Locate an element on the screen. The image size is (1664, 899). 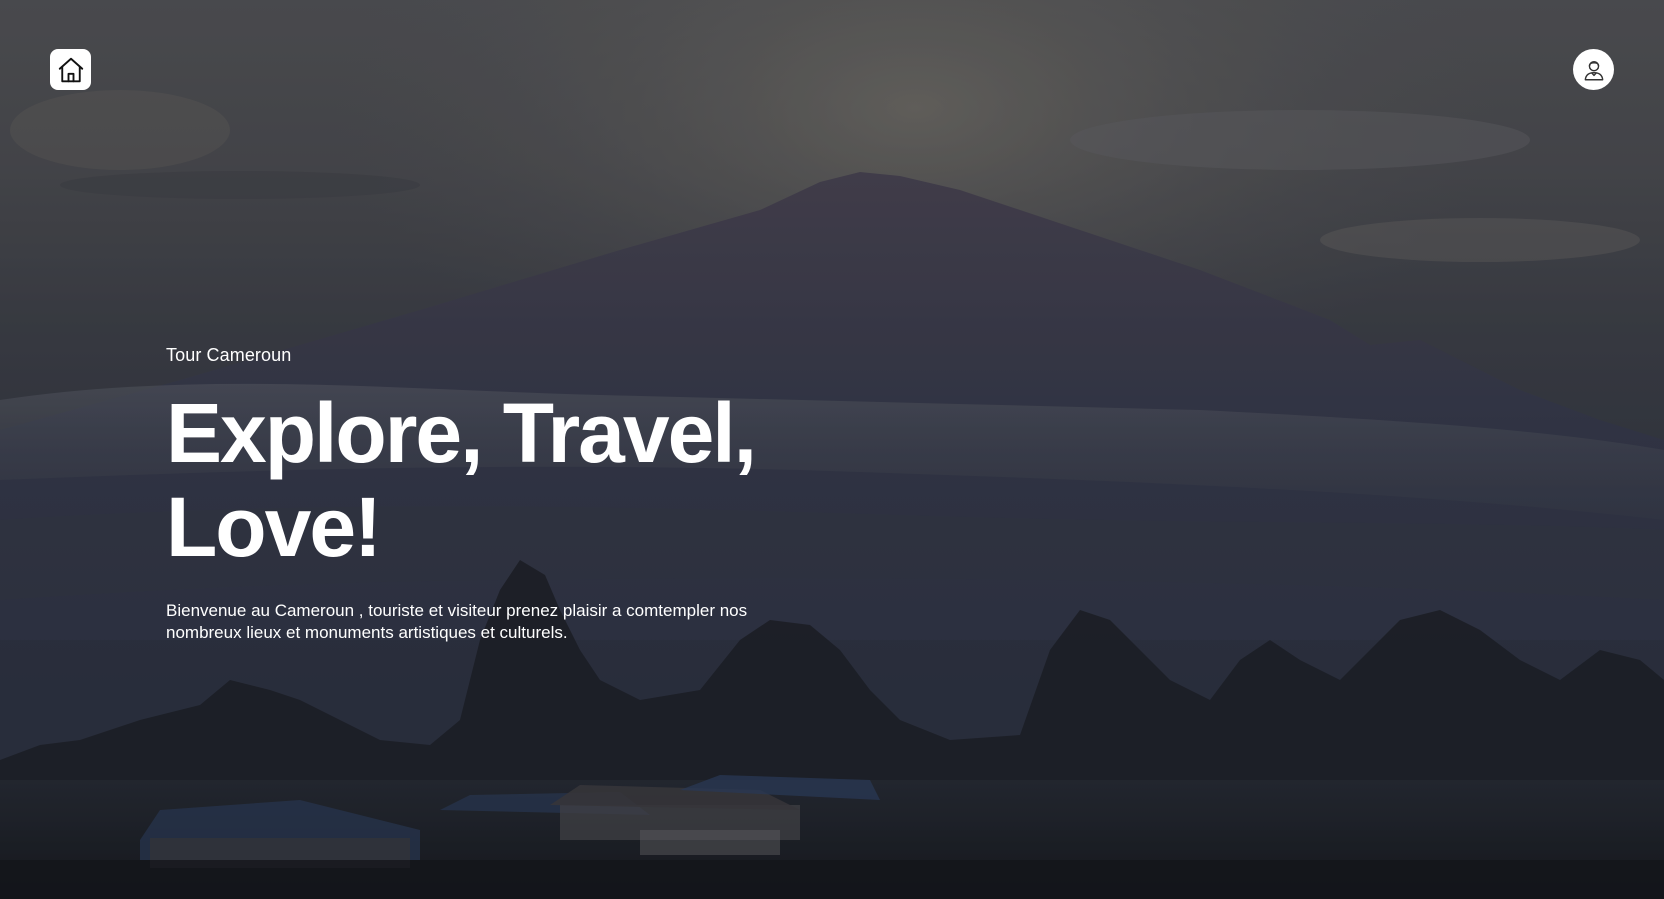
user-avatar-icon is located at coordinates (1593, 70).